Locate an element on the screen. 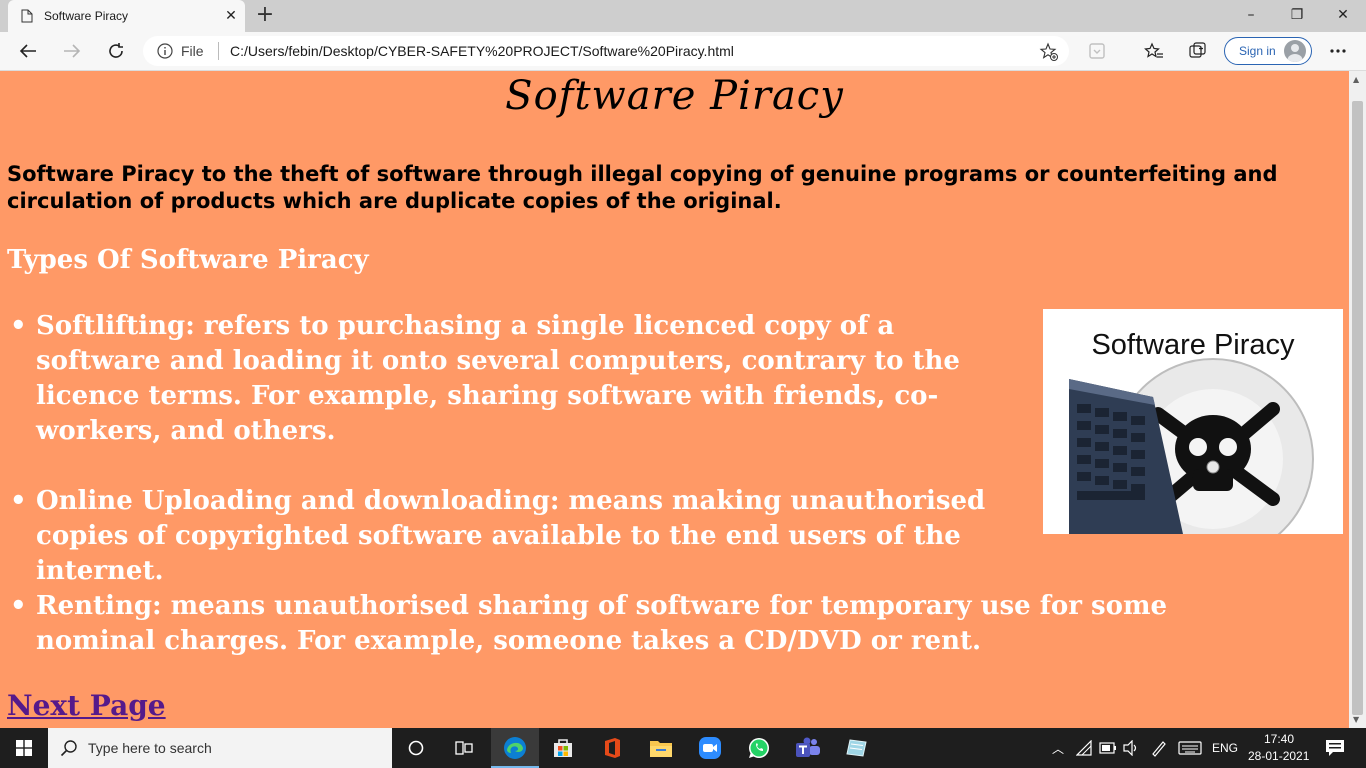  page-title: Software Piracy is located at coordinates (674, 96).